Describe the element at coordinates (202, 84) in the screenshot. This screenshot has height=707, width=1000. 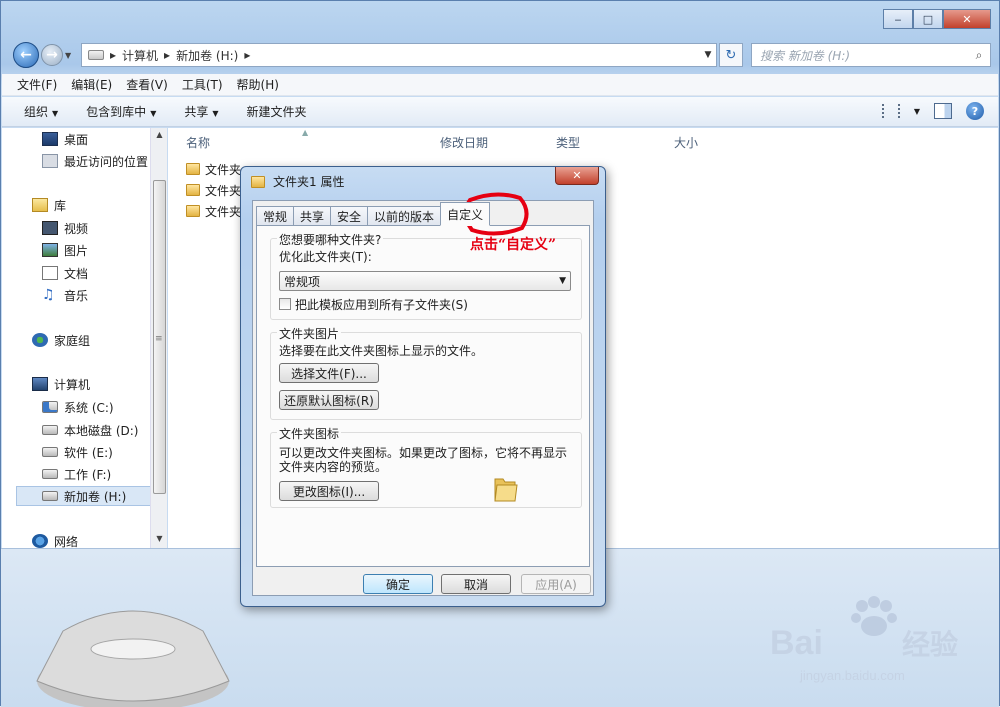
I see `menu-tools: 工具(T)` at that location.